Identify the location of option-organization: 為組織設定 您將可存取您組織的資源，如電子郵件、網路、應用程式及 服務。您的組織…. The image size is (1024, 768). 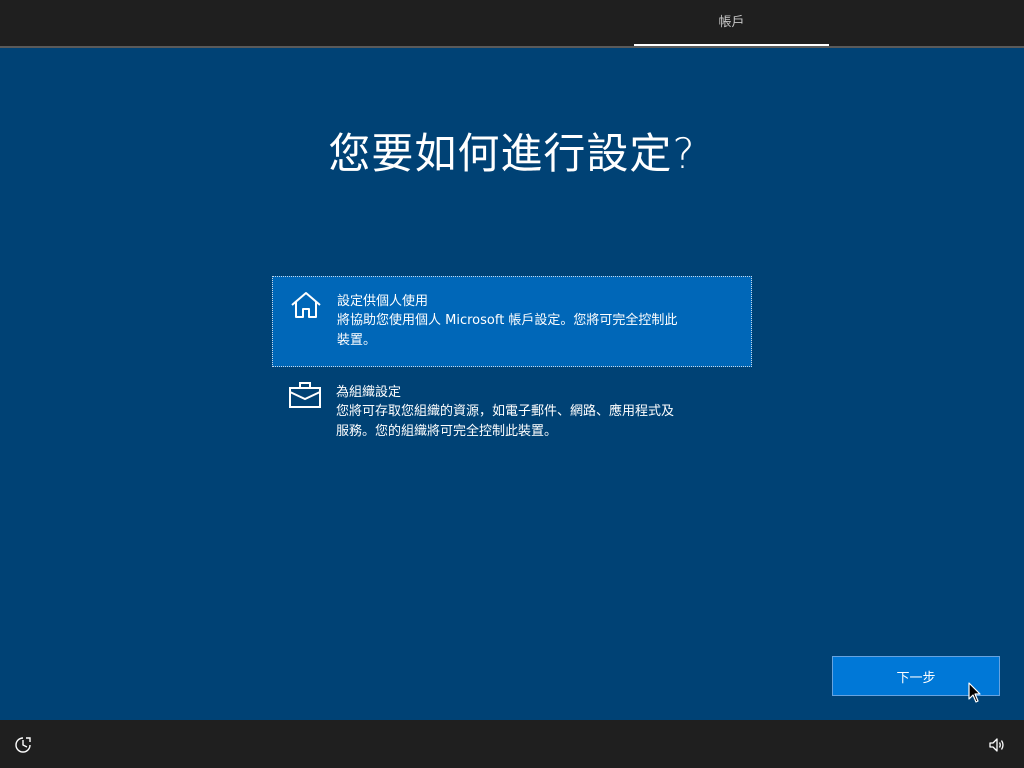
(512, 416).